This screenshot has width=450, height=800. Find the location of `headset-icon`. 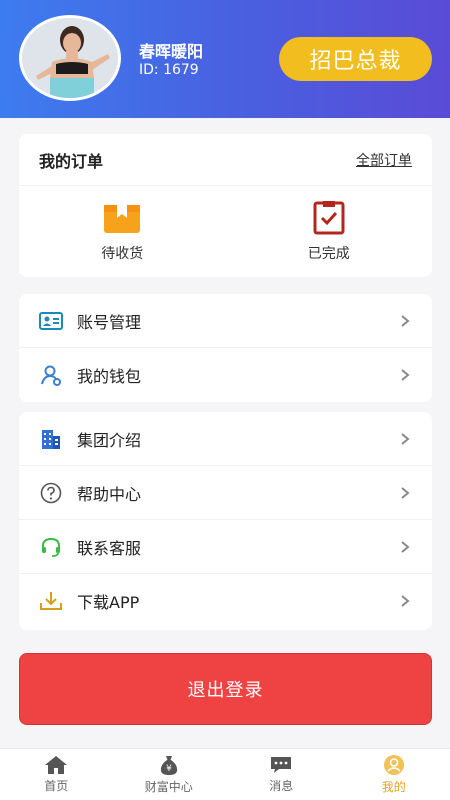

headset-icon is located at coordinates (51, 547).